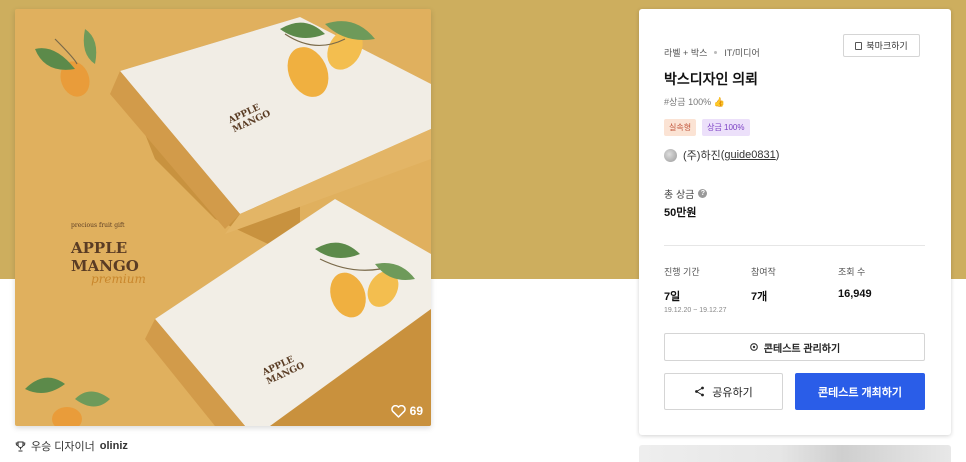 The width and height of the screenshot is (966, 462). I want to click on help-icon: ?, so click(703, 193).